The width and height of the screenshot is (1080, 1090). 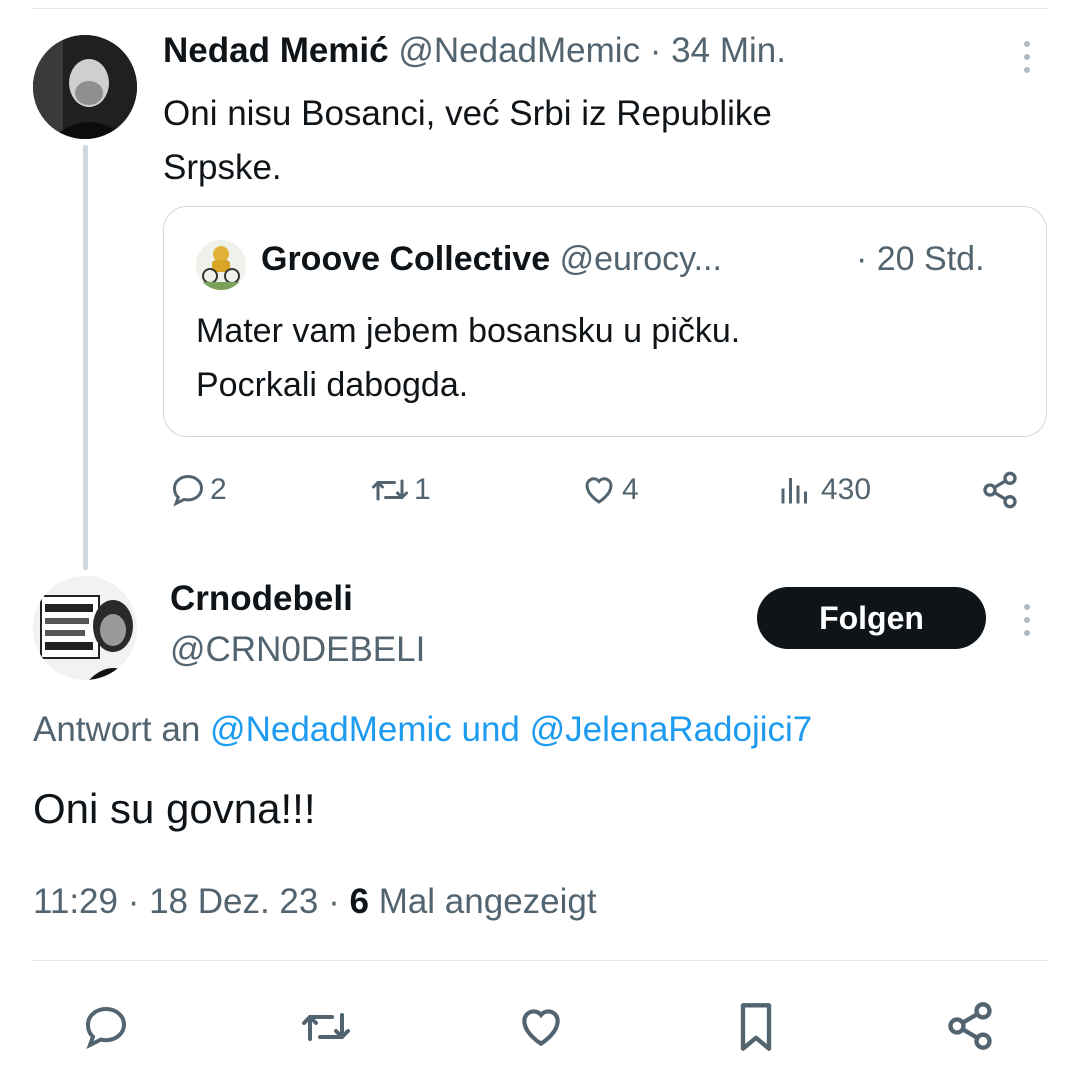 What do you see at coordinates (671, 729) in the screenshot?
I see `reply-mention-jelena: @JelenaRadojici7` at bounding box center [671, 729].